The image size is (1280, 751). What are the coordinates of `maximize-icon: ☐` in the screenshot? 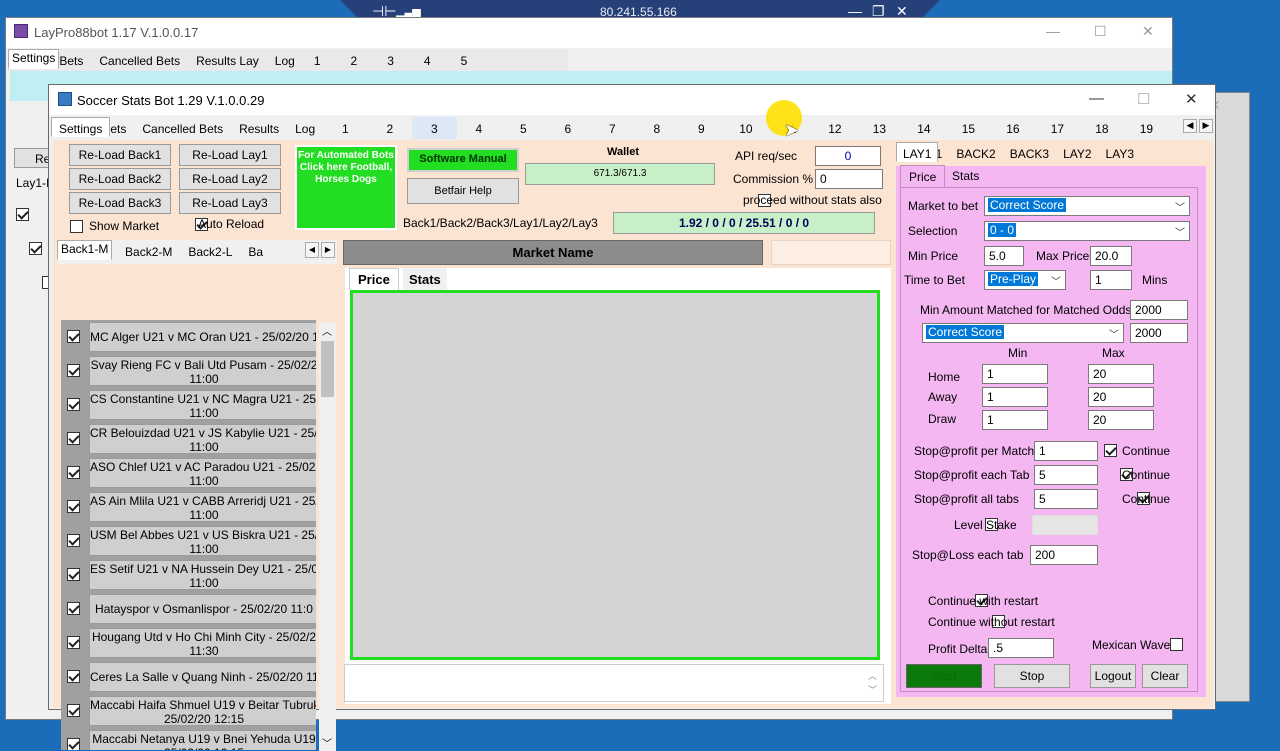 It's located at (1143, 99).